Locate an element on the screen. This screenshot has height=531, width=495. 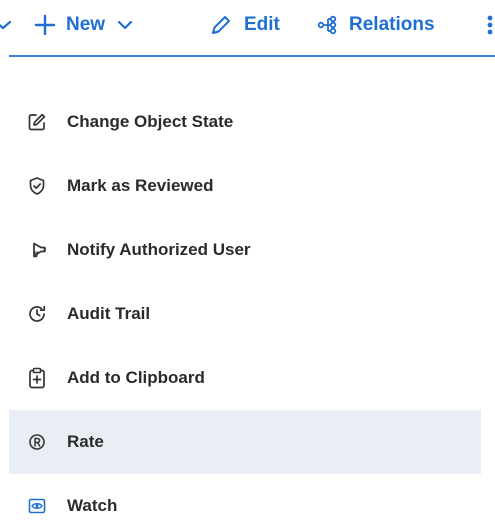
menu-item-notify-authorized-user: Notify Authorized User is located at coordinates (245, 250).